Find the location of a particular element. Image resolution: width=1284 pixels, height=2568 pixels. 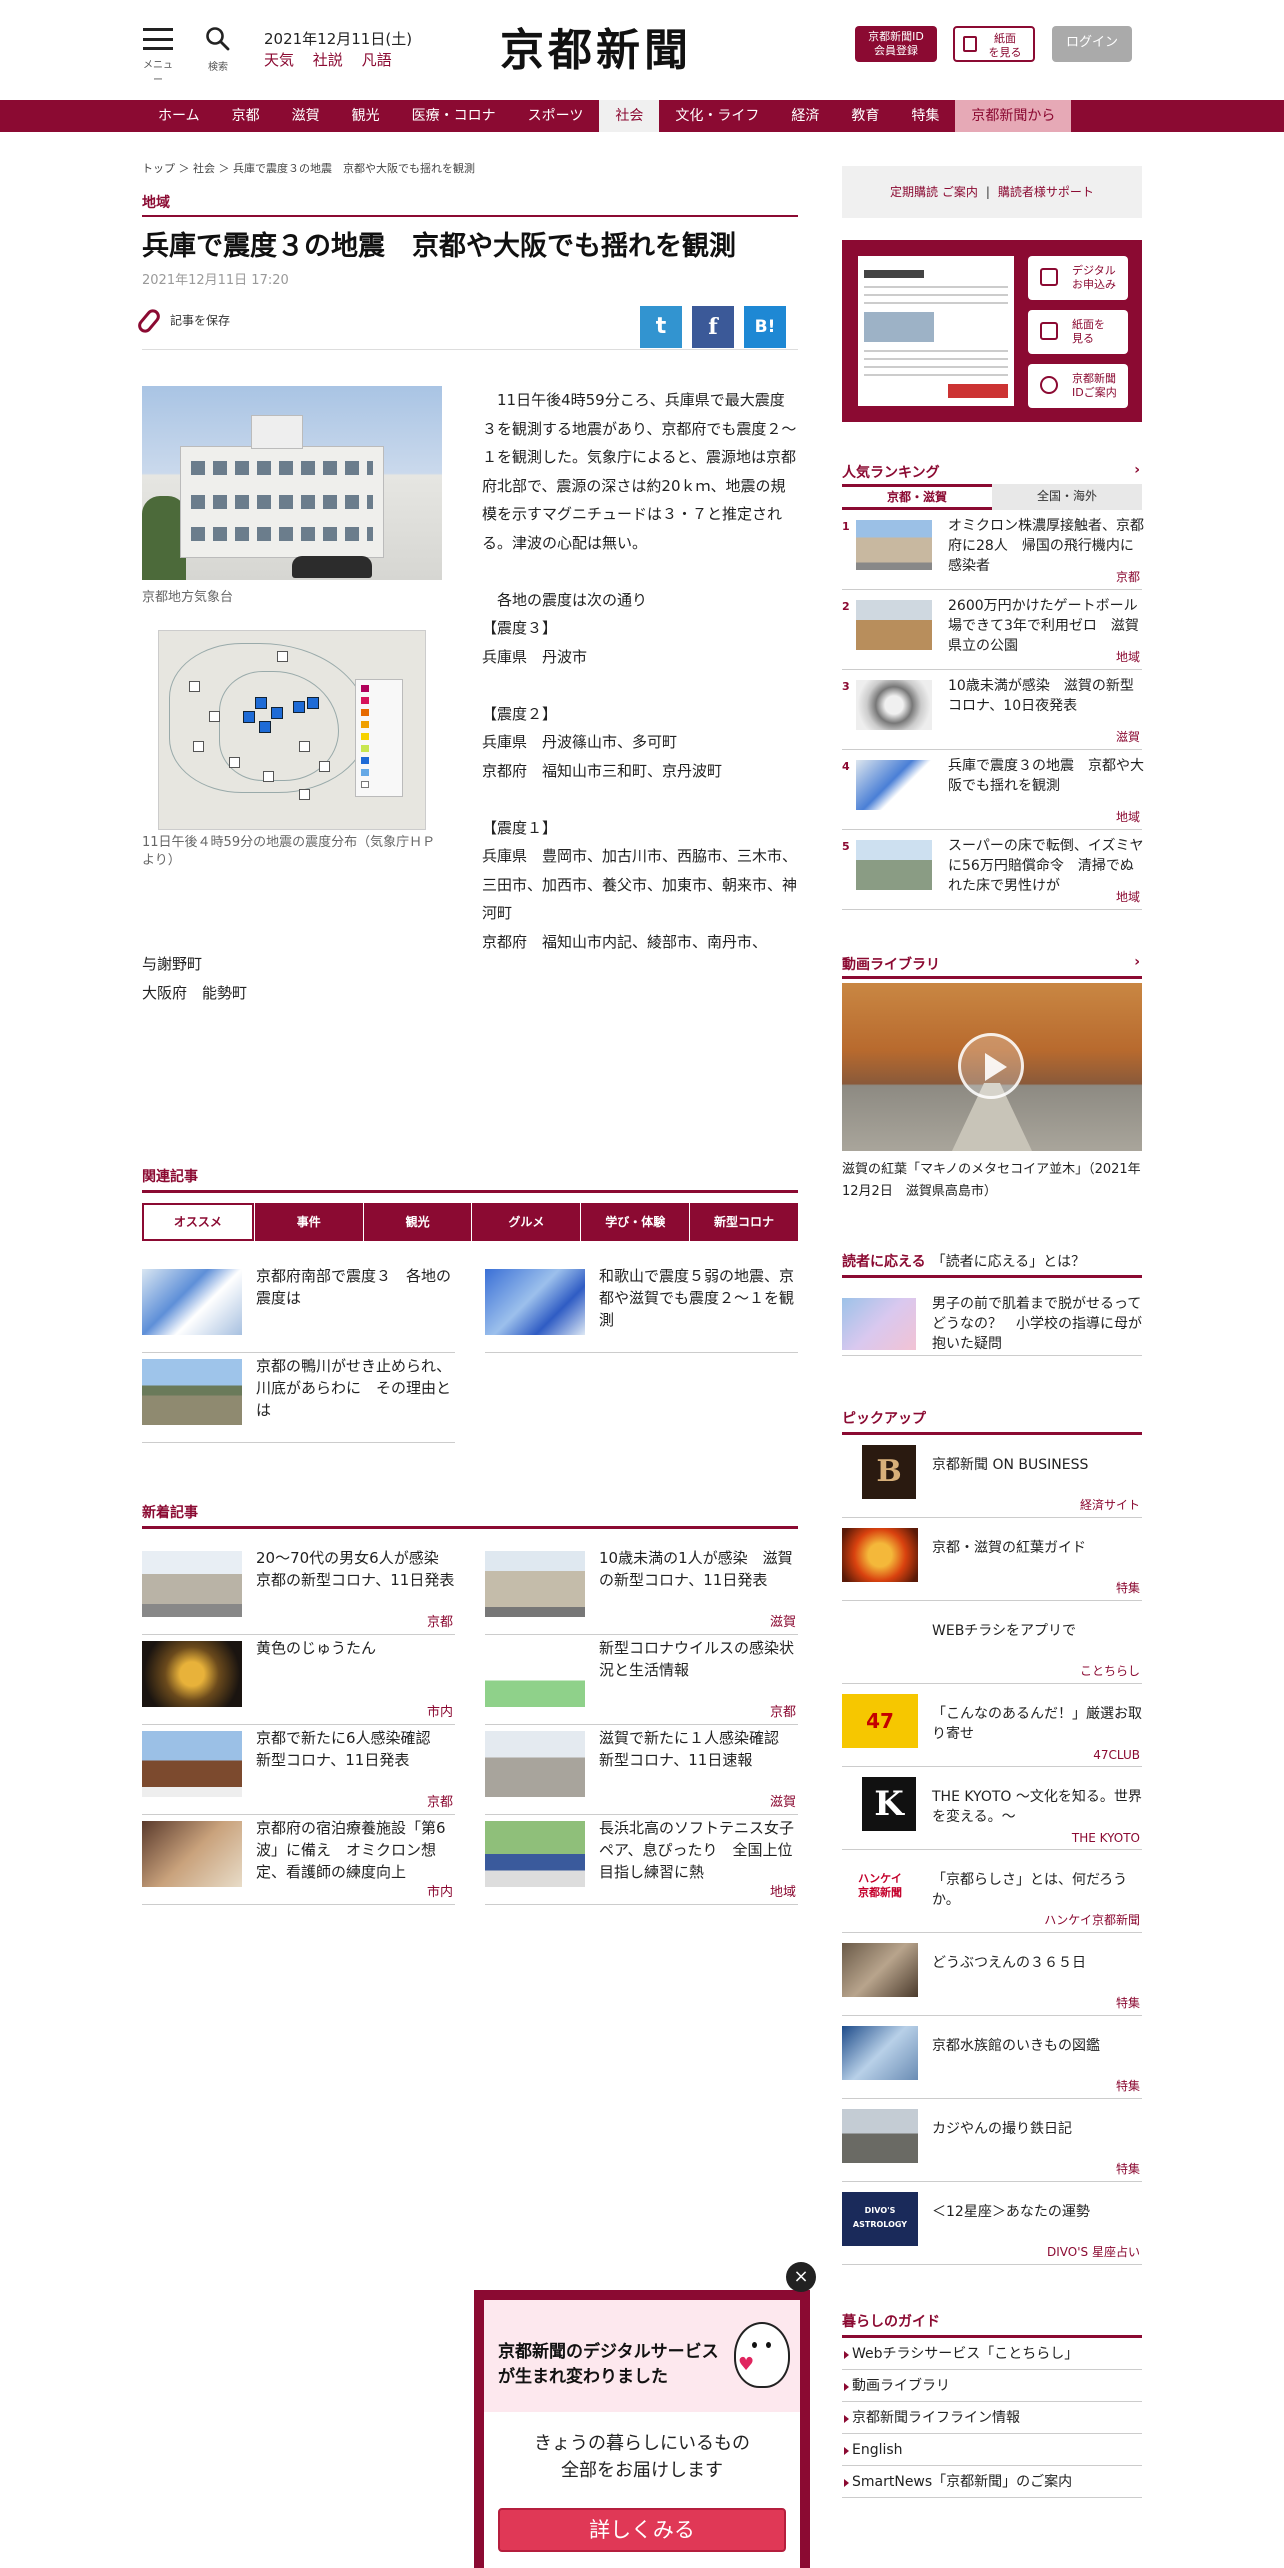

article-card: 京都で新たに6人感染確認 新型コロナ、11日発表 京都 is located at coordinates (298, 1770).